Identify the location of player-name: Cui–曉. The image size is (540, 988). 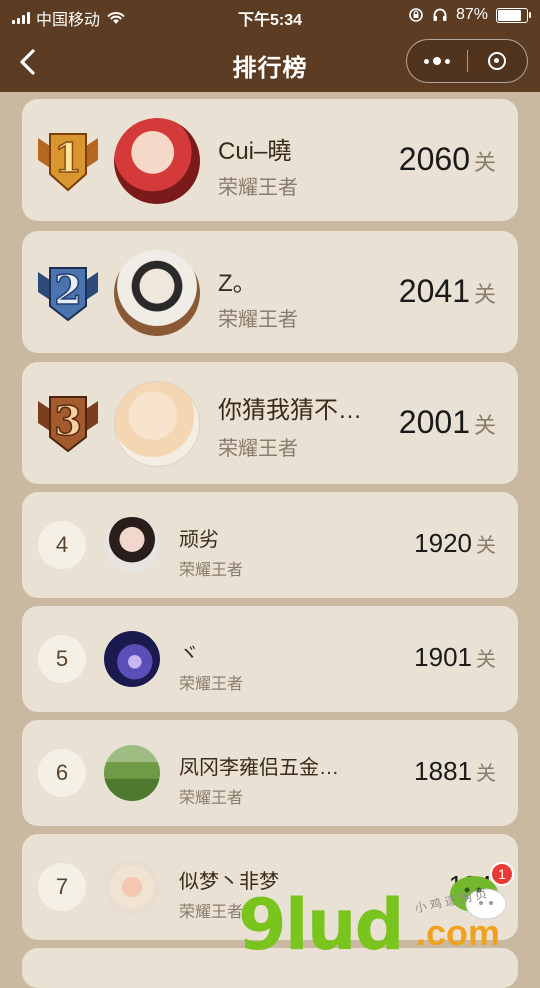
(255, 151).